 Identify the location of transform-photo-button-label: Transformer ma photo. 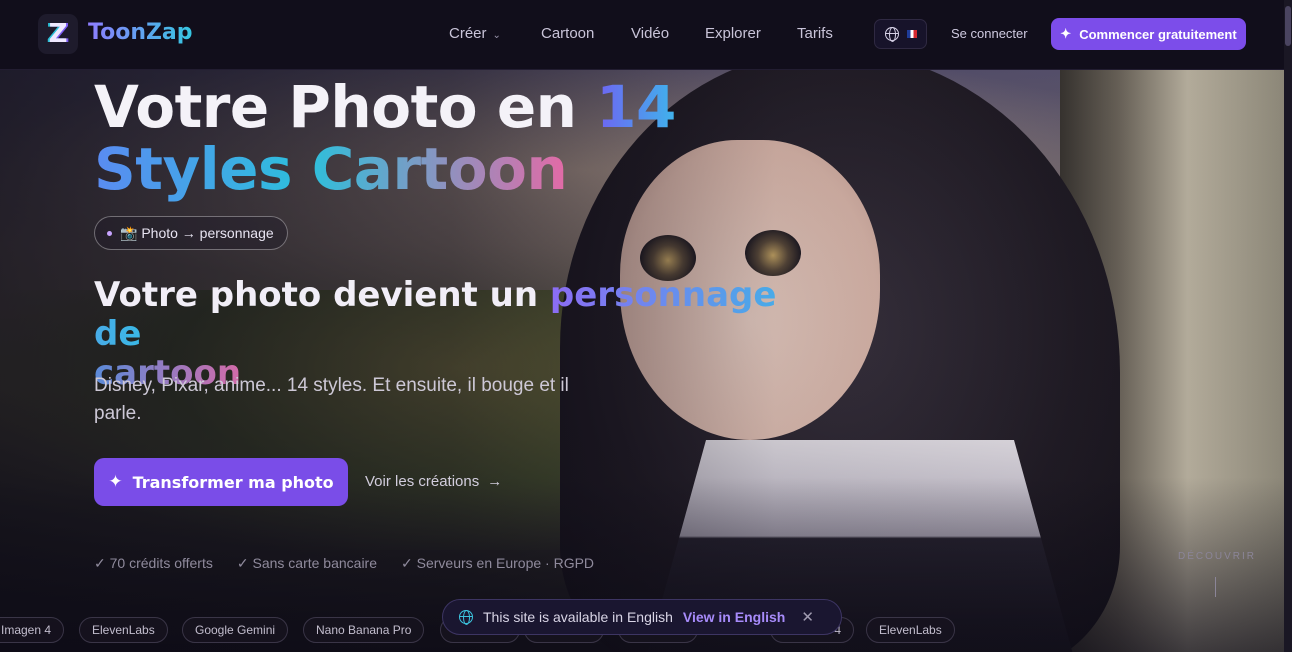
(233, 482).